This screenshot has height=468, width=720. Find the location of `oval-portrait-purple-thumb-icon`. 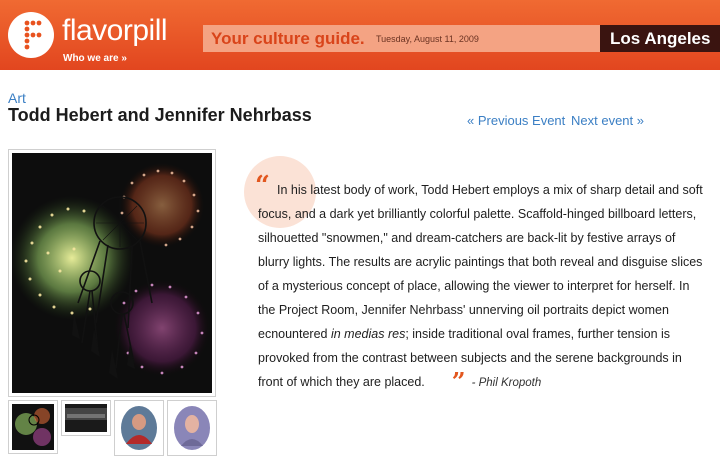

oval-portrait-purple-thumb-icon is located at coordinates (192, 428).